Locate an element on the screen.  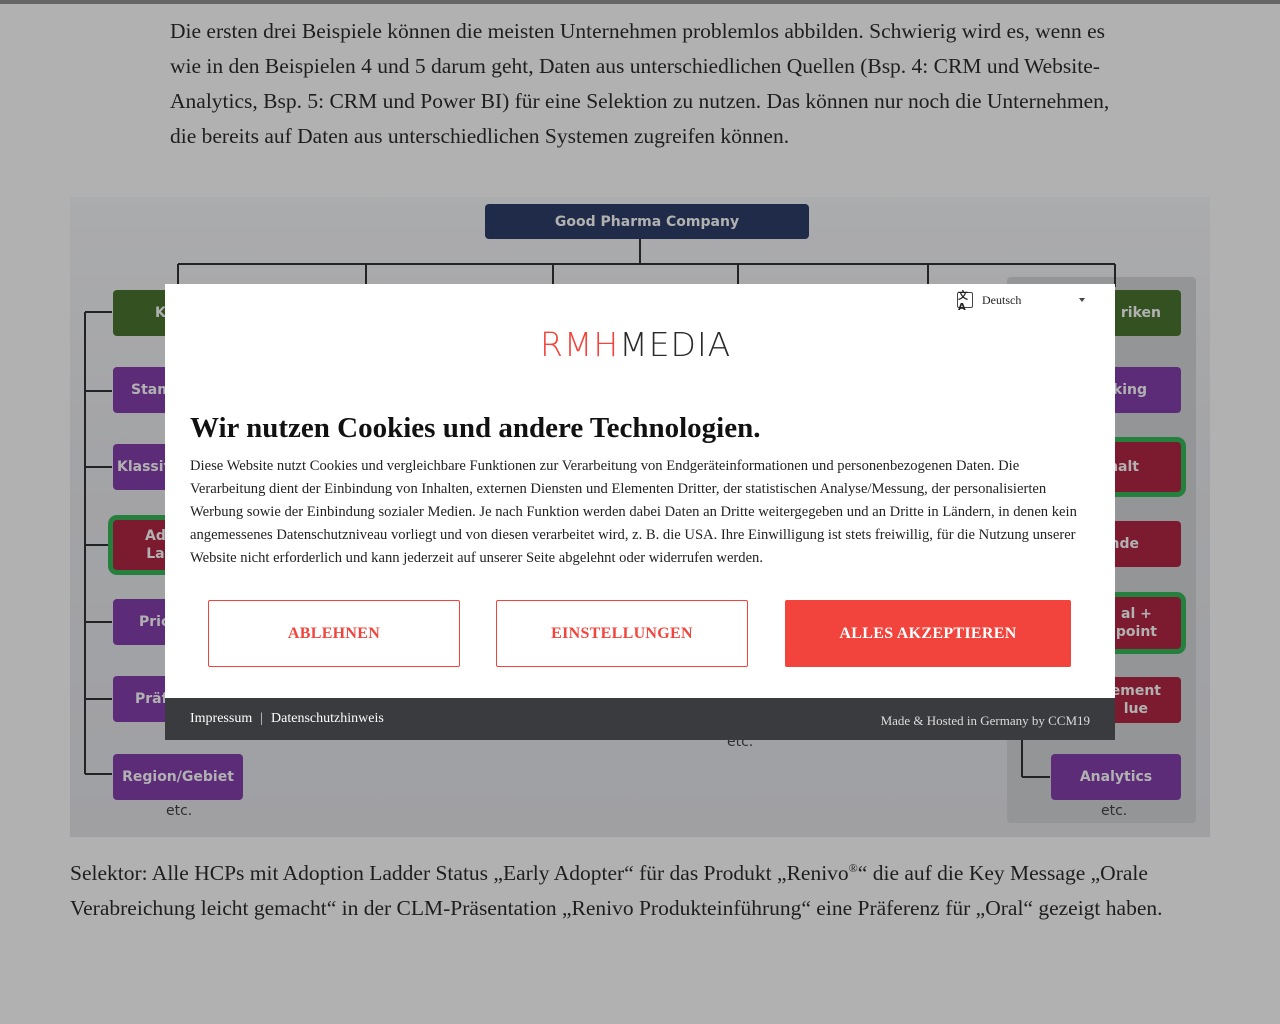
language-select-value: Deutsch is located at coordinates (1002, 299).